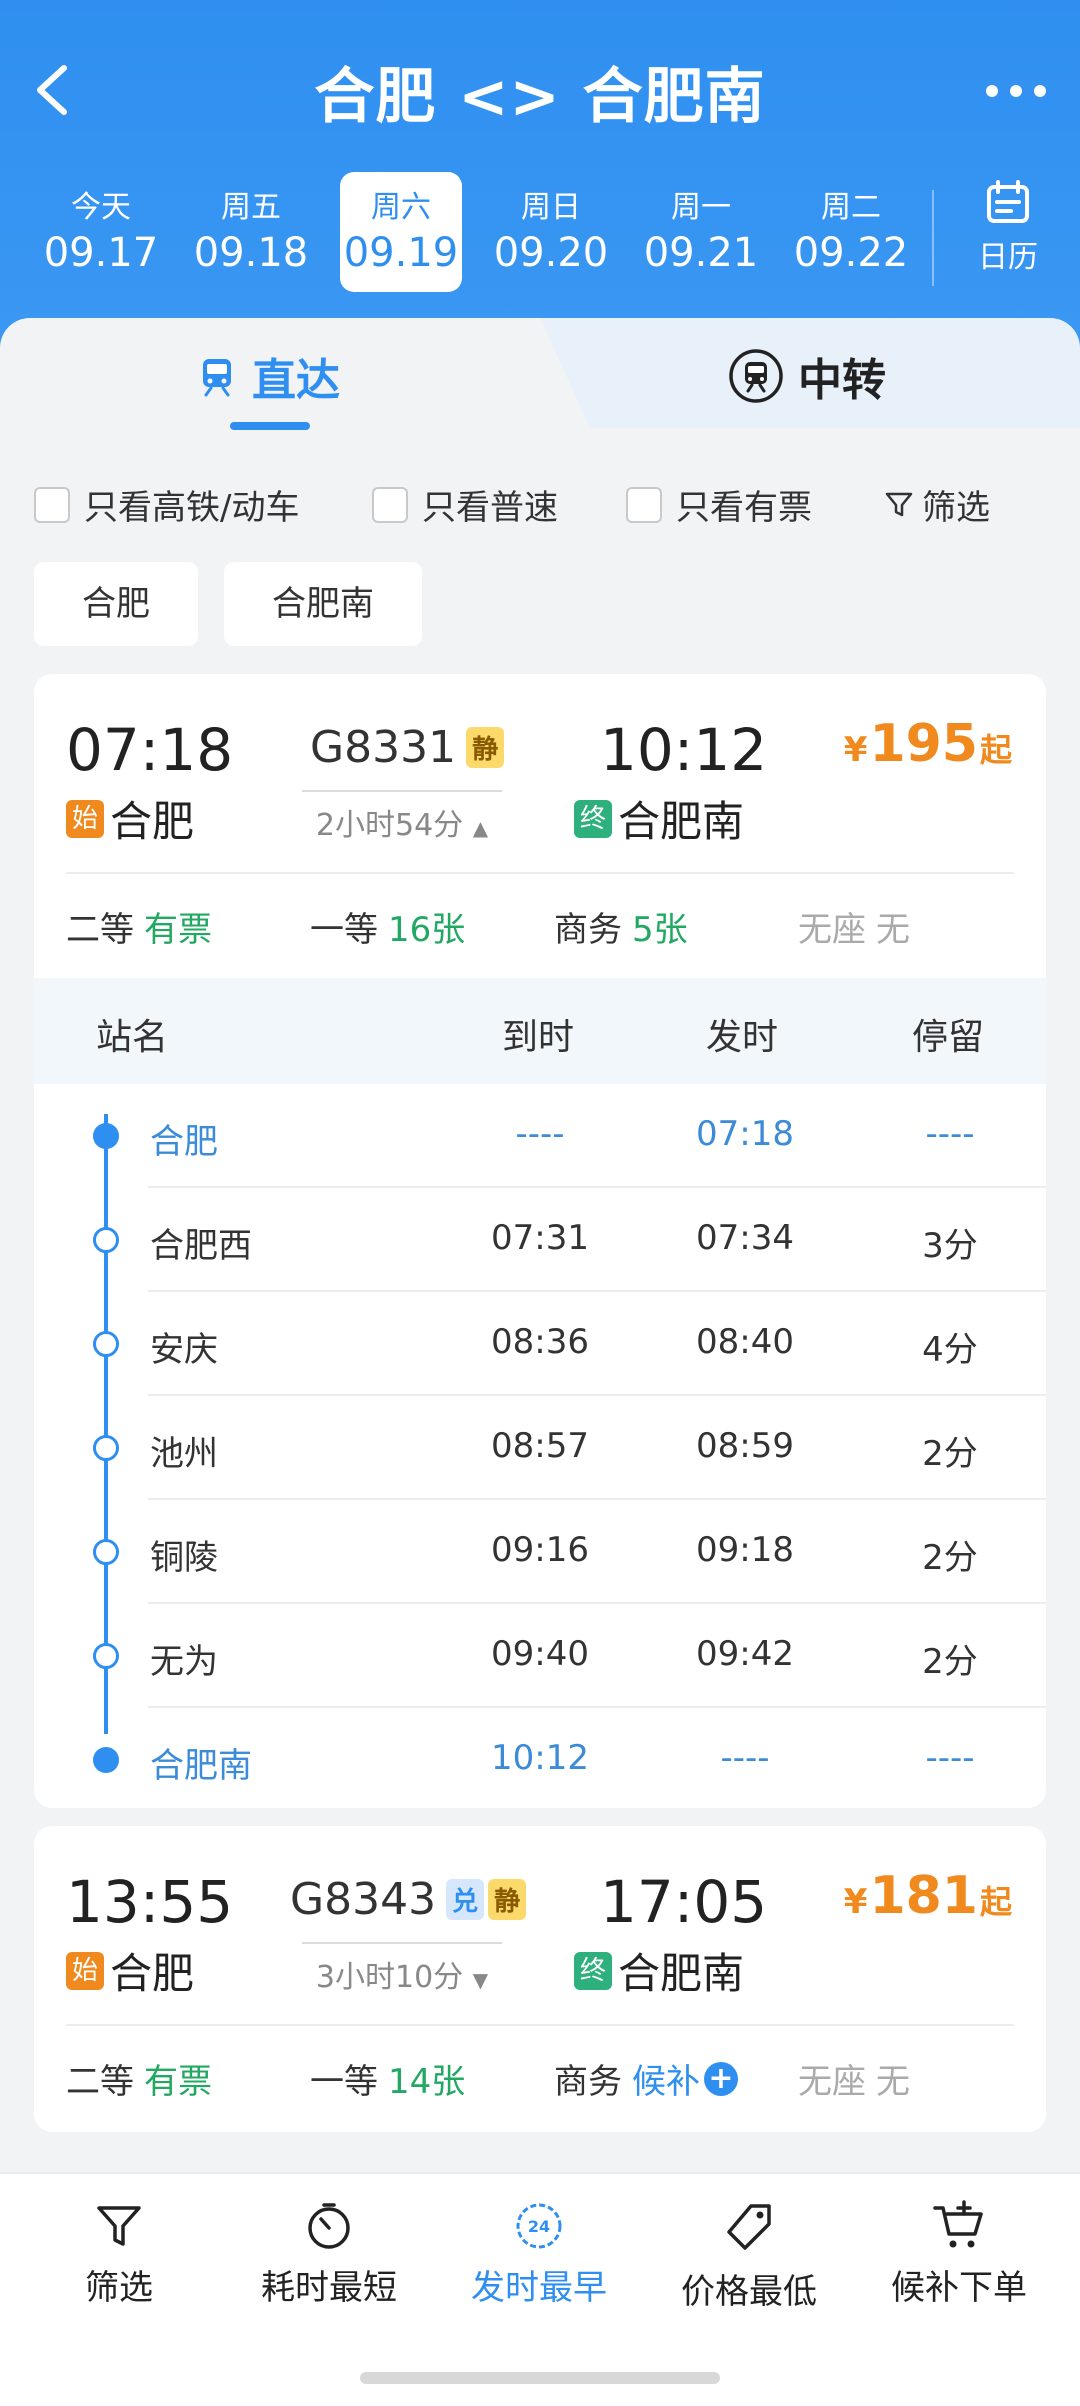 The height and width of the screenshot is (2406, 1080). I want to click on departure-time: 13:55, so click(150, 1902).